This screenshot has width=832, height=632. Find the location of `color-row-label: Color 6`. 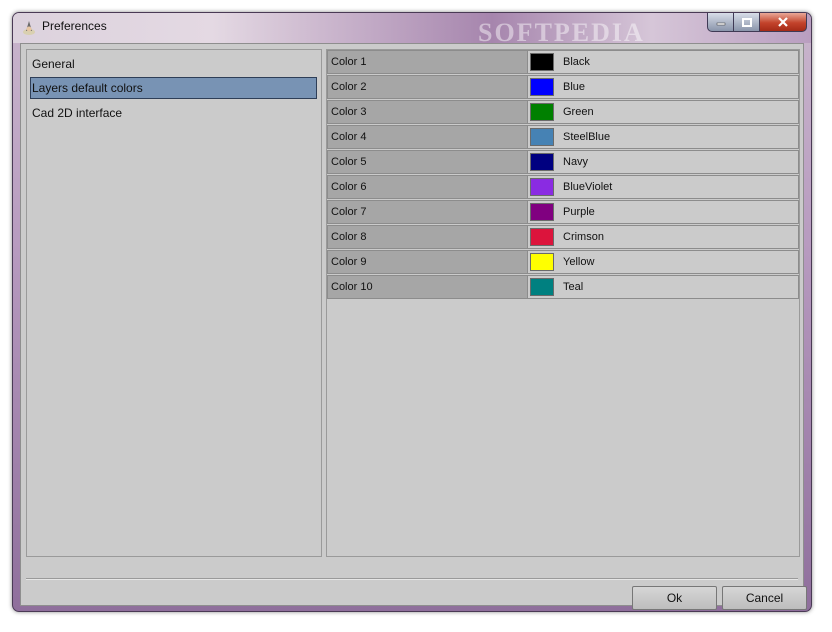

color-row-label: Color 6 is located at coordinates (427, 187).